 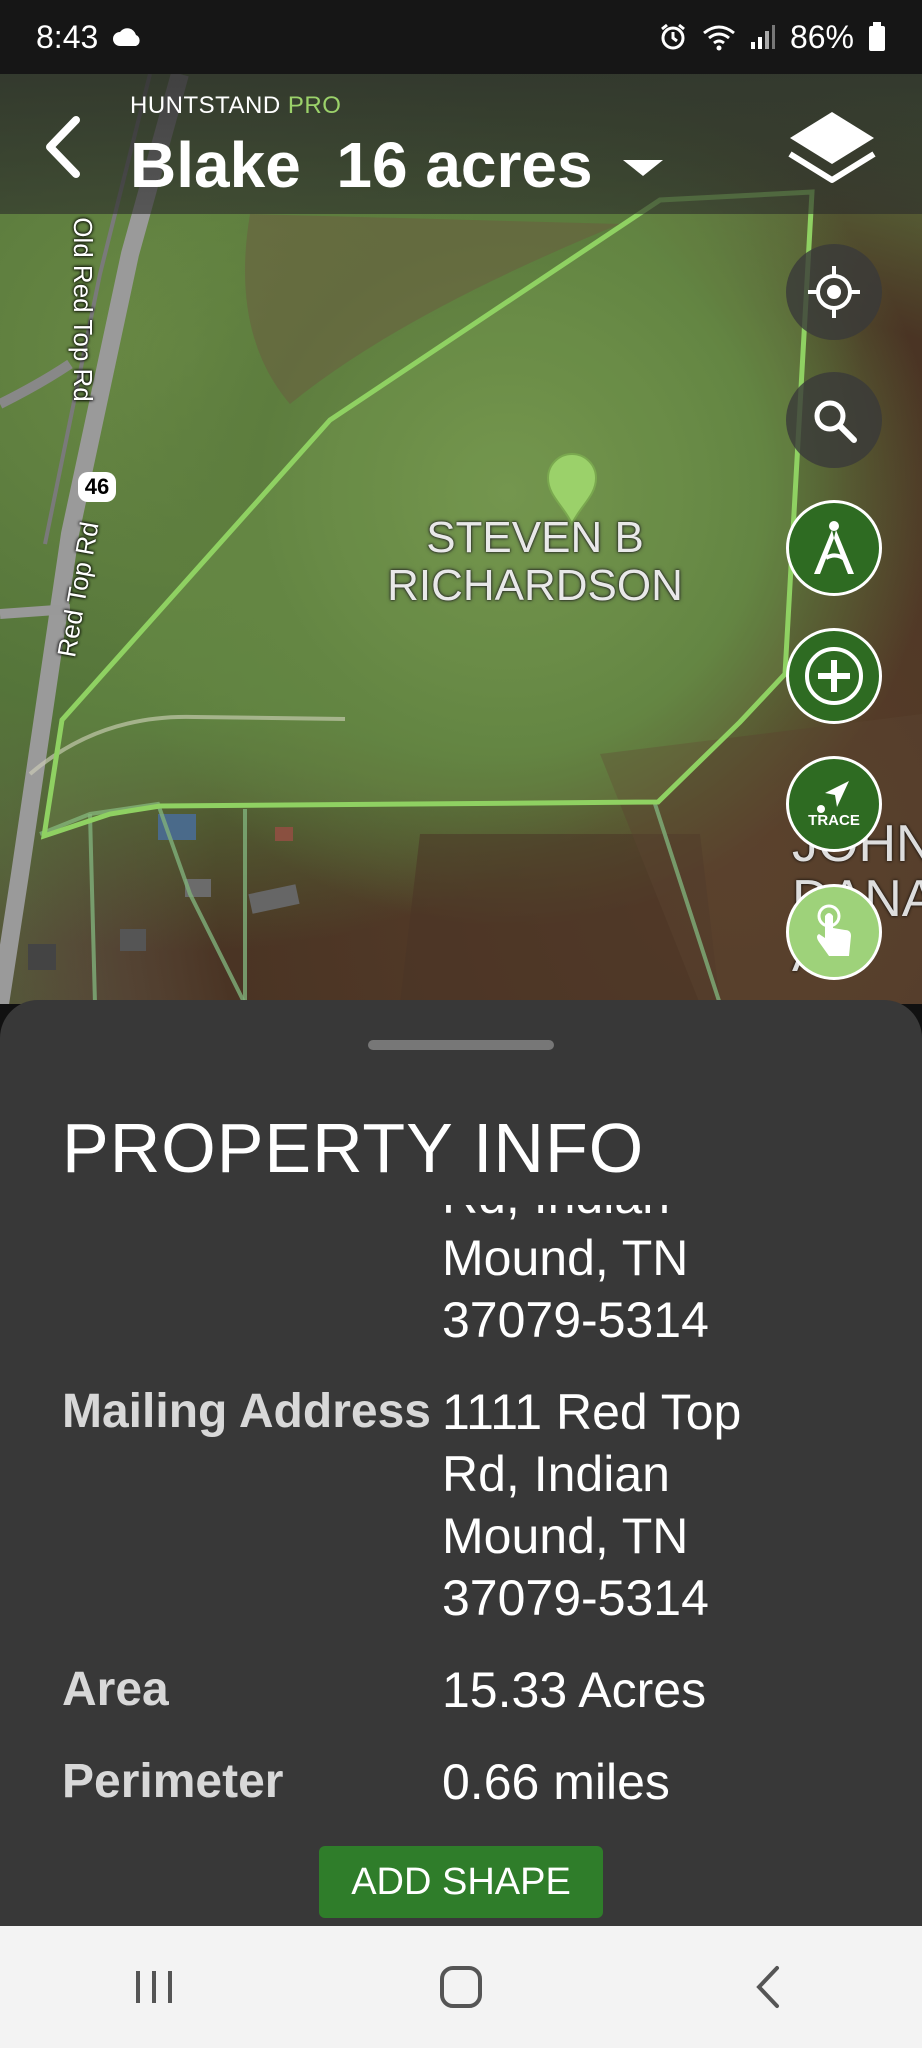 What do you see at coordinates (461, 1882) in the screenshot?
I see `add-shape-button: ADD SHAPE` at bounding box center [461, 1882].